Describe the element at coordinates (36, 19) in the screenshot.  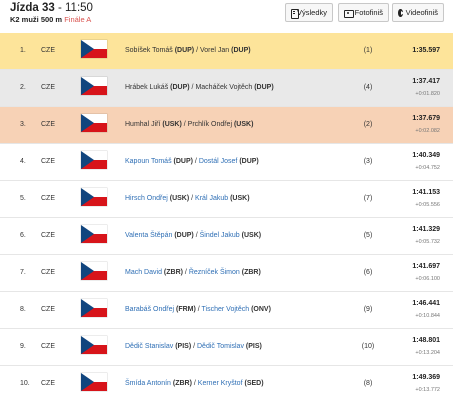
I see `race-category: K2 muži 500 m` at that location.